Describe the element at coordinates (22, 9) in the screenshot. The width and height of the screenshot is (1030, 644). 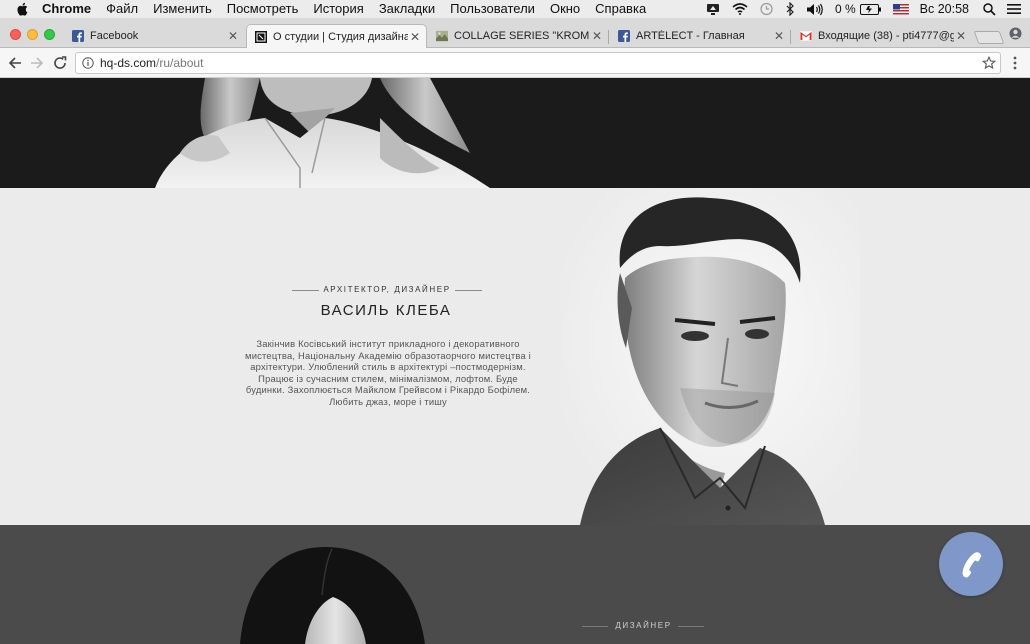
I see `apple-menu-icon` at that location.